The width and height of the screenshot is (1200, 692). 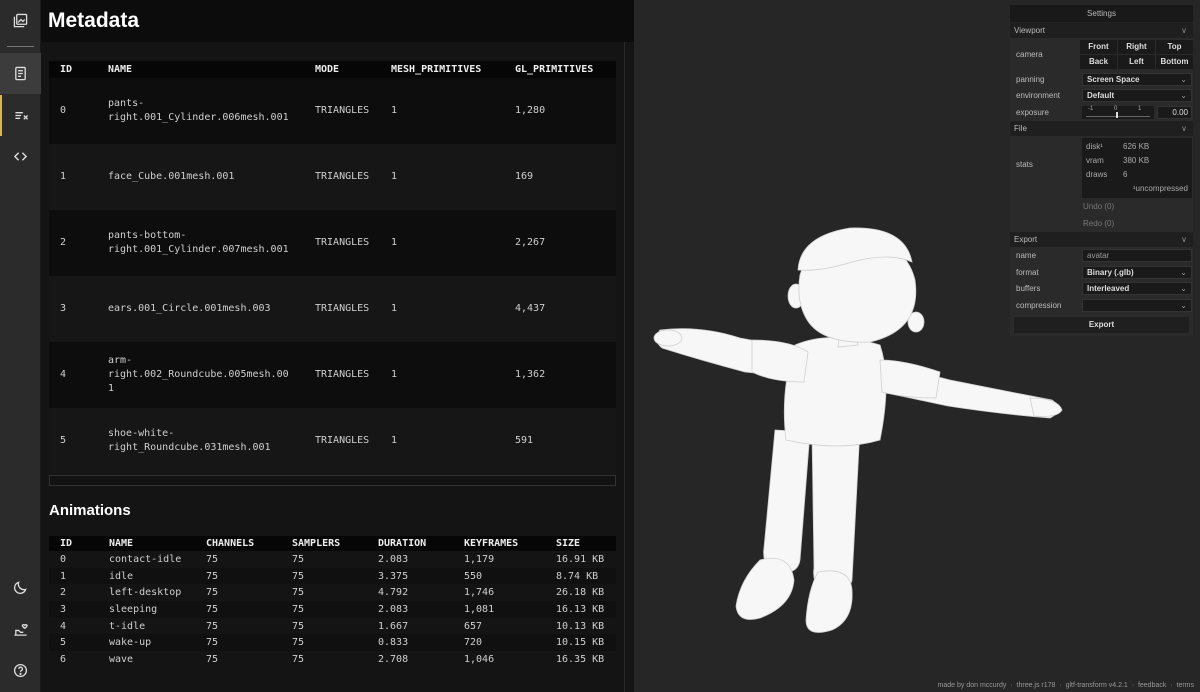 What do you see at coordinates (73, 309) in the screenshot?
I see `cell-id: 3` at bounding box center [73, 309].